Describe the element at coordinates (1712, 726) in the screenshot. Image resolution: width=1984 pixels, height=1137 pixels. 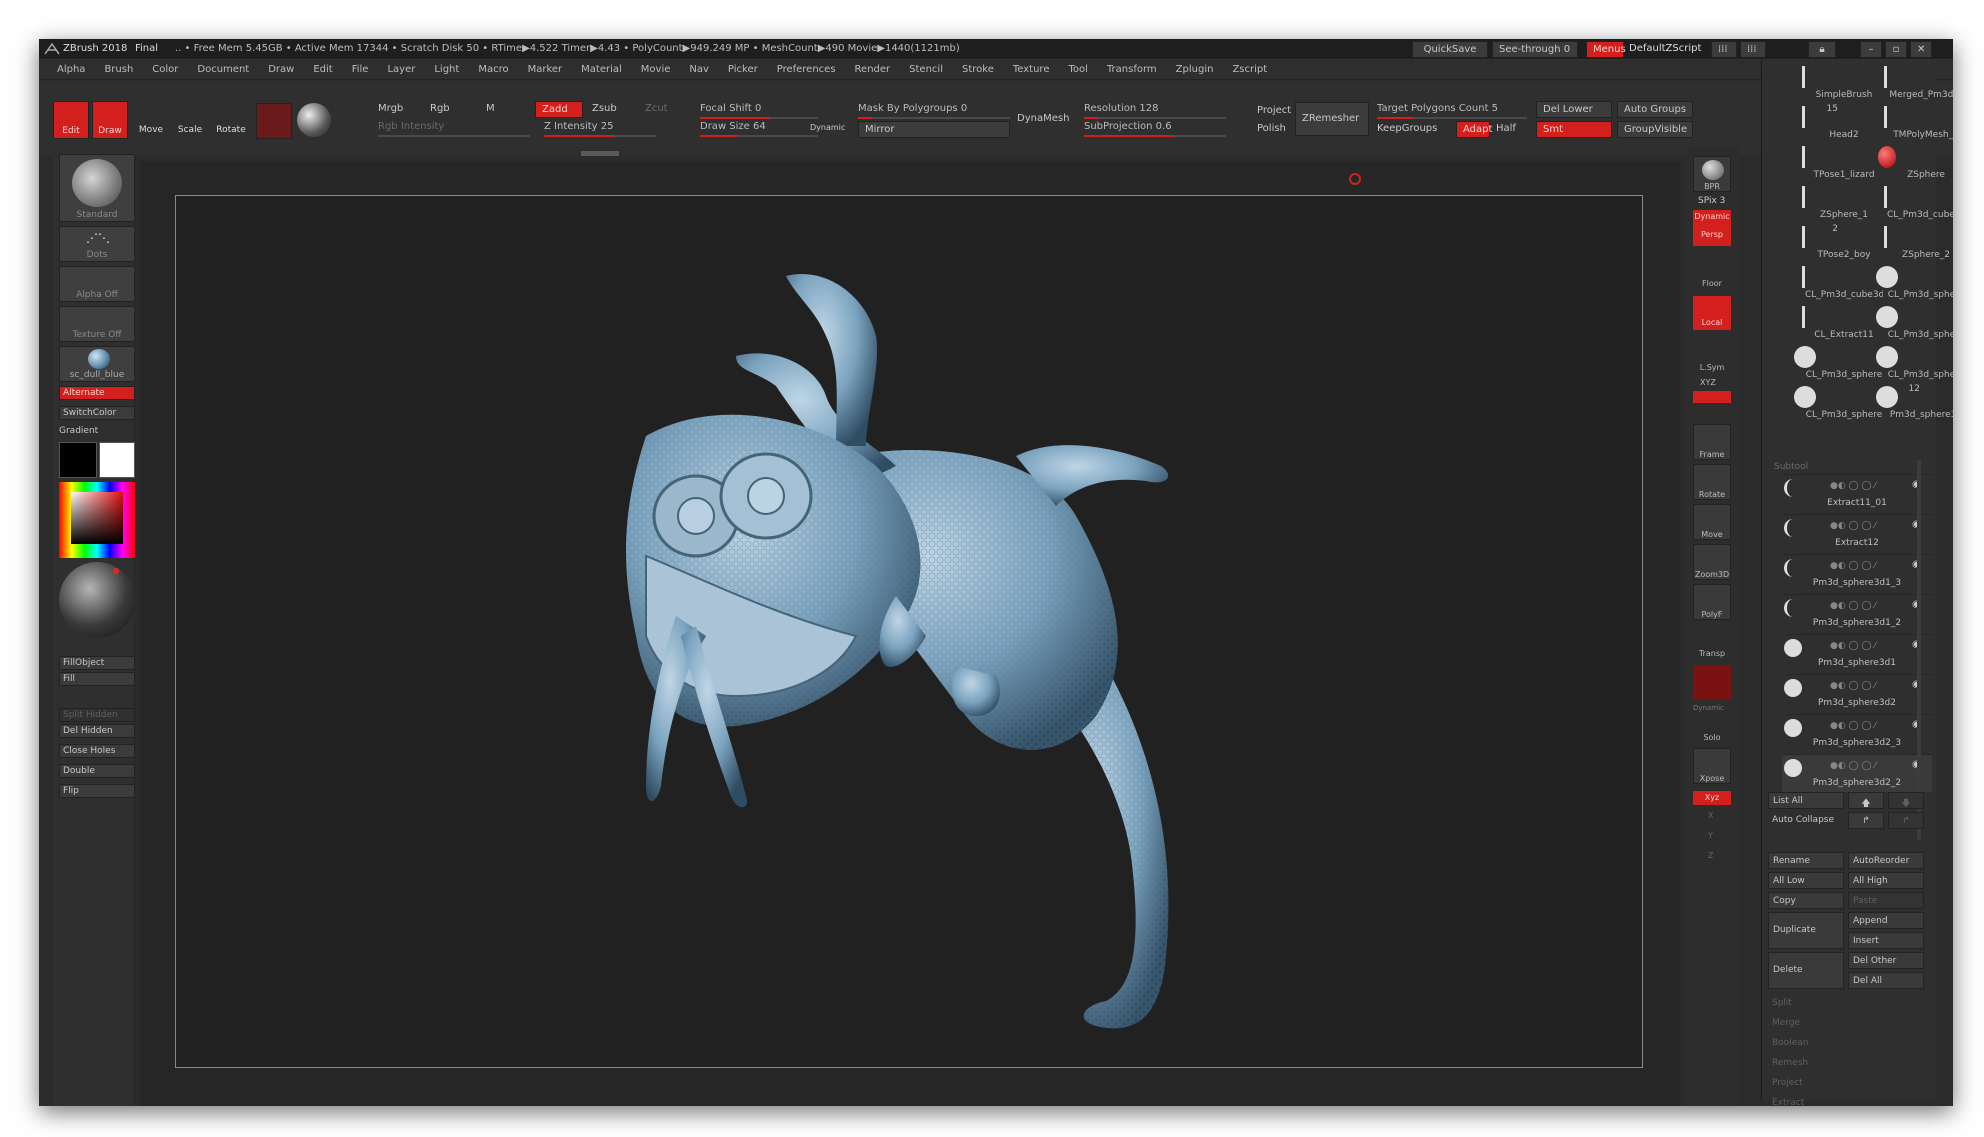
I see `solo-button: Solo` at that location.